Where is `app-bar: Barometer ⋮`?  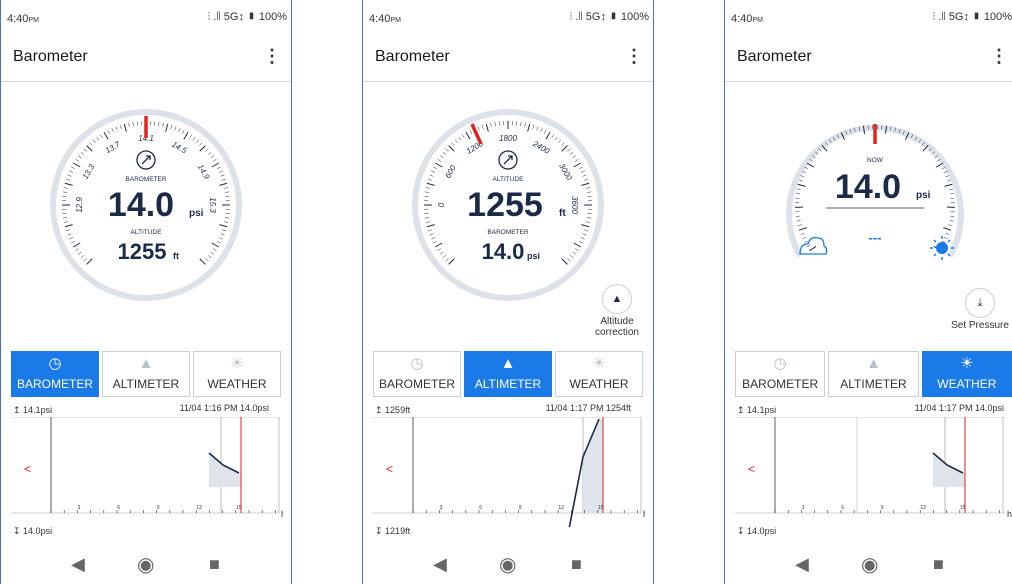 app-bar: Barometer ⋮ is located at coordinates (868, 58).